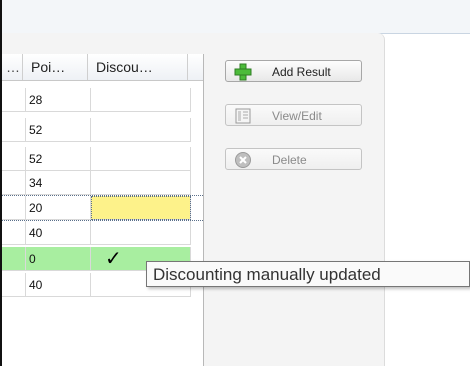  Describe the element at coordinates (243, 72) in the screenshot. I see `plus-icon` at that location.